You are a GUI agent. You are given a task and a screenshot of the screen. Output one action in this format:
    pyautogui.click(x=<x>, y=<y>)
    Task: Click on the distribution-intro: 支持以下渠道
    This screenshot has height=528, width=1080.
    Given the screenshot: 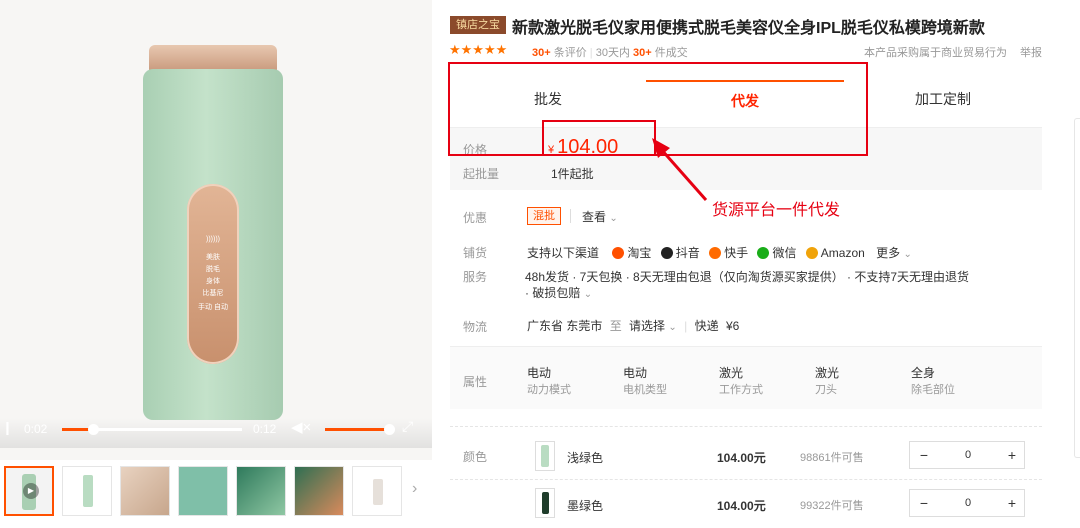 What is the action you would take?
    pyautogui.click(x=563, y=253)
    